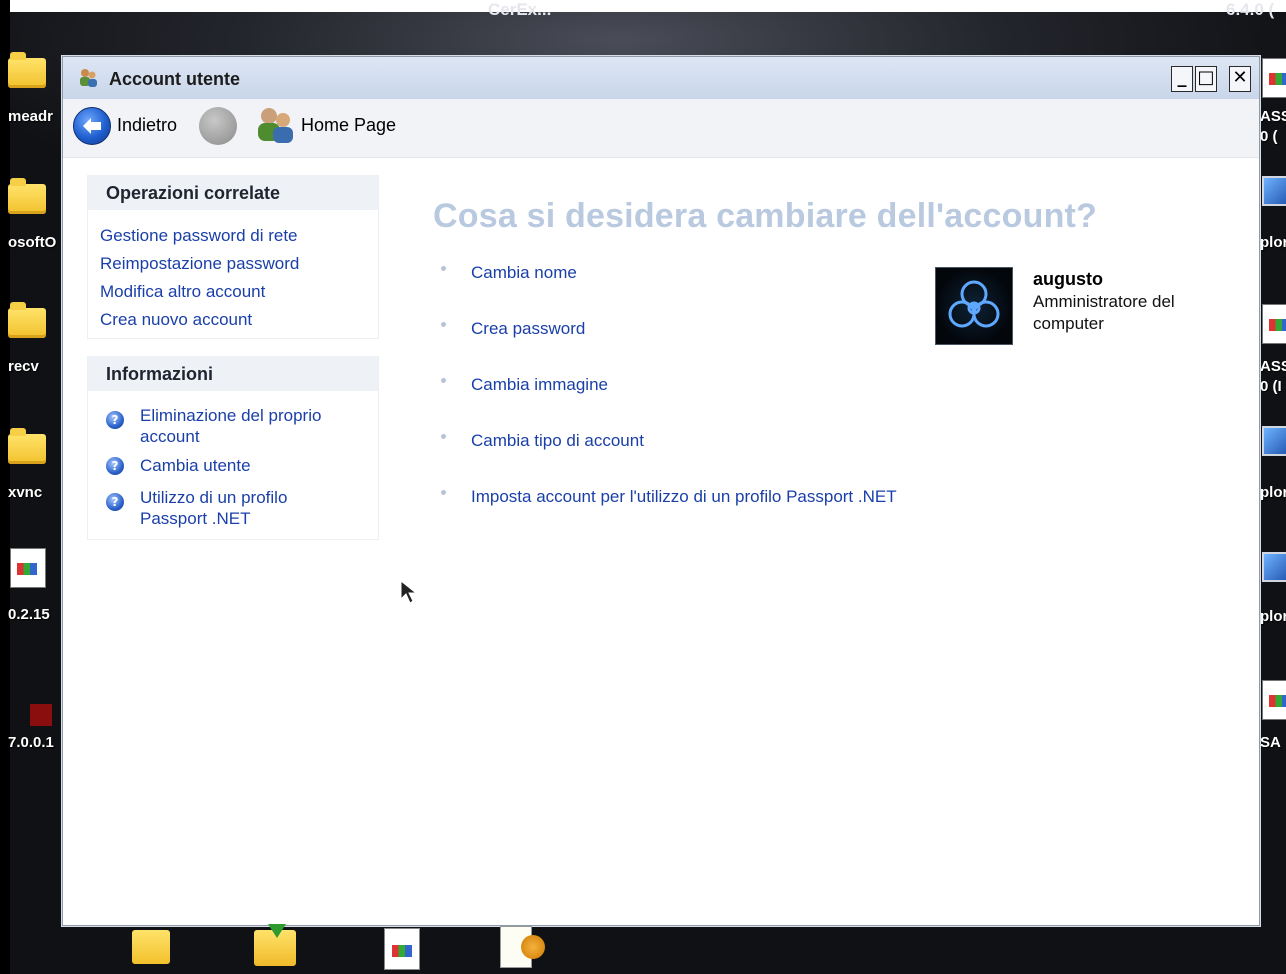  Describe the element at coordinates (402, 949) in the screenshot. I see `taskbar-document-icon` at that location.